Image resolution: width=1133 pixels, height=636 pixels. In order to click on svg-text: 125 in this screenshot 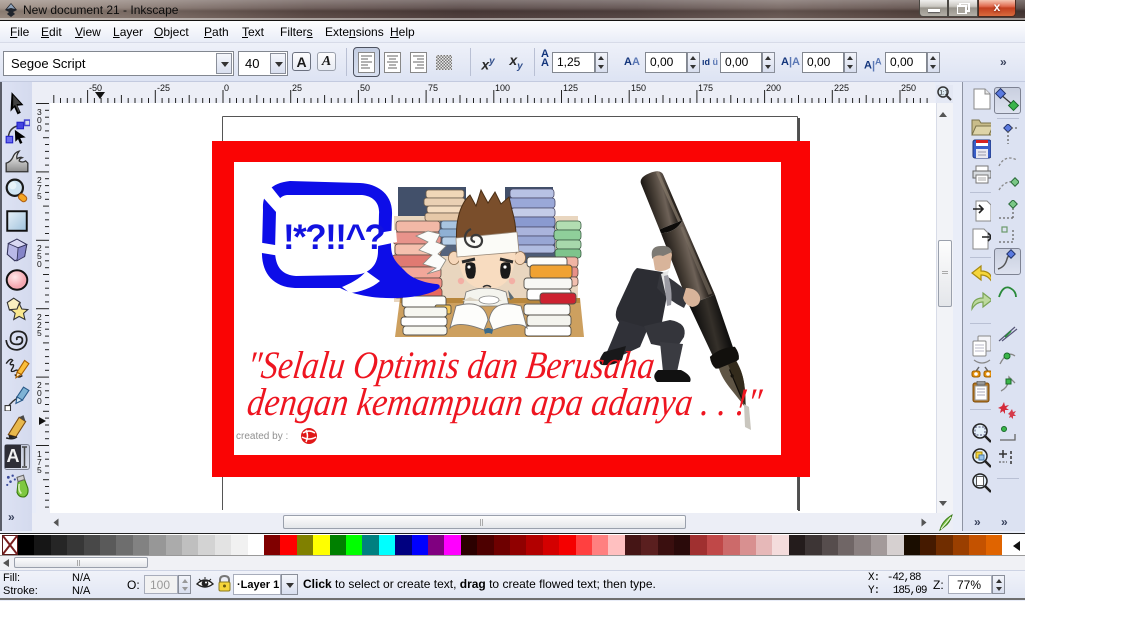, I will do `click(570, 88)`.